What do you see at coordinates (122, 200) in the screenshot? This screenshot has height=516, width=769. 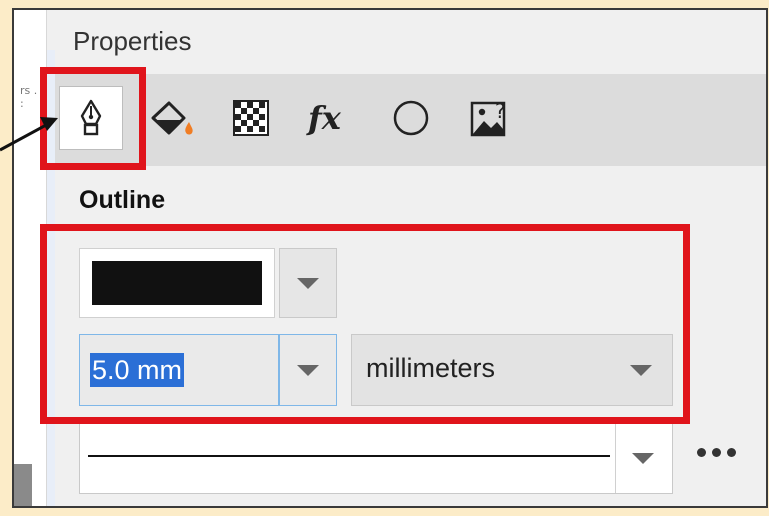 I see `outline-section-title: Outline` at bounding box center [122, 200].